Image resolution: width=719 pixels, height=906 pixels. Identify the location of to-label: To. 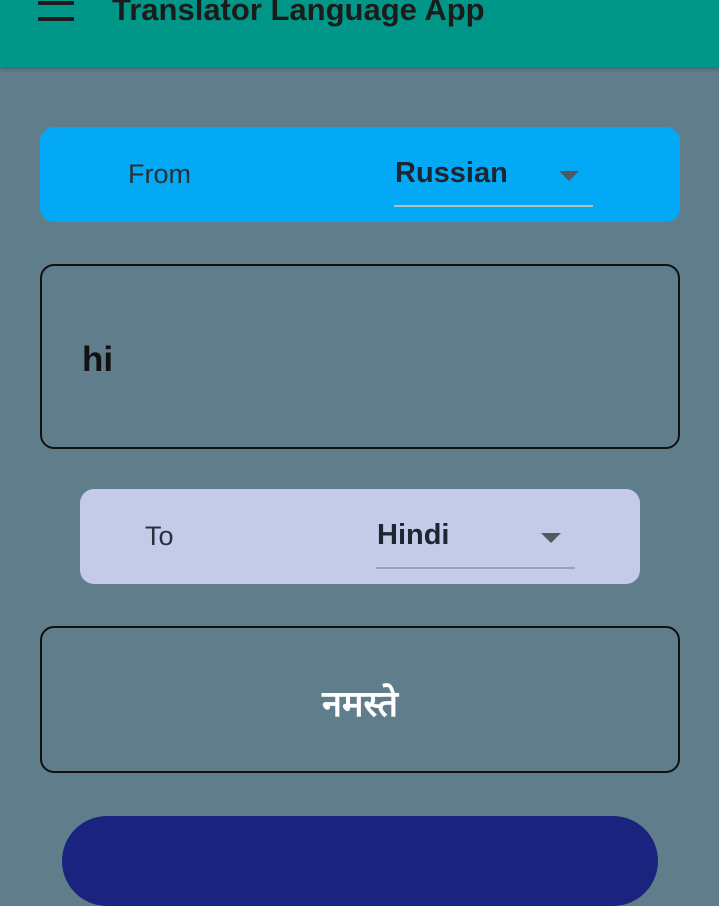
(159, 536).